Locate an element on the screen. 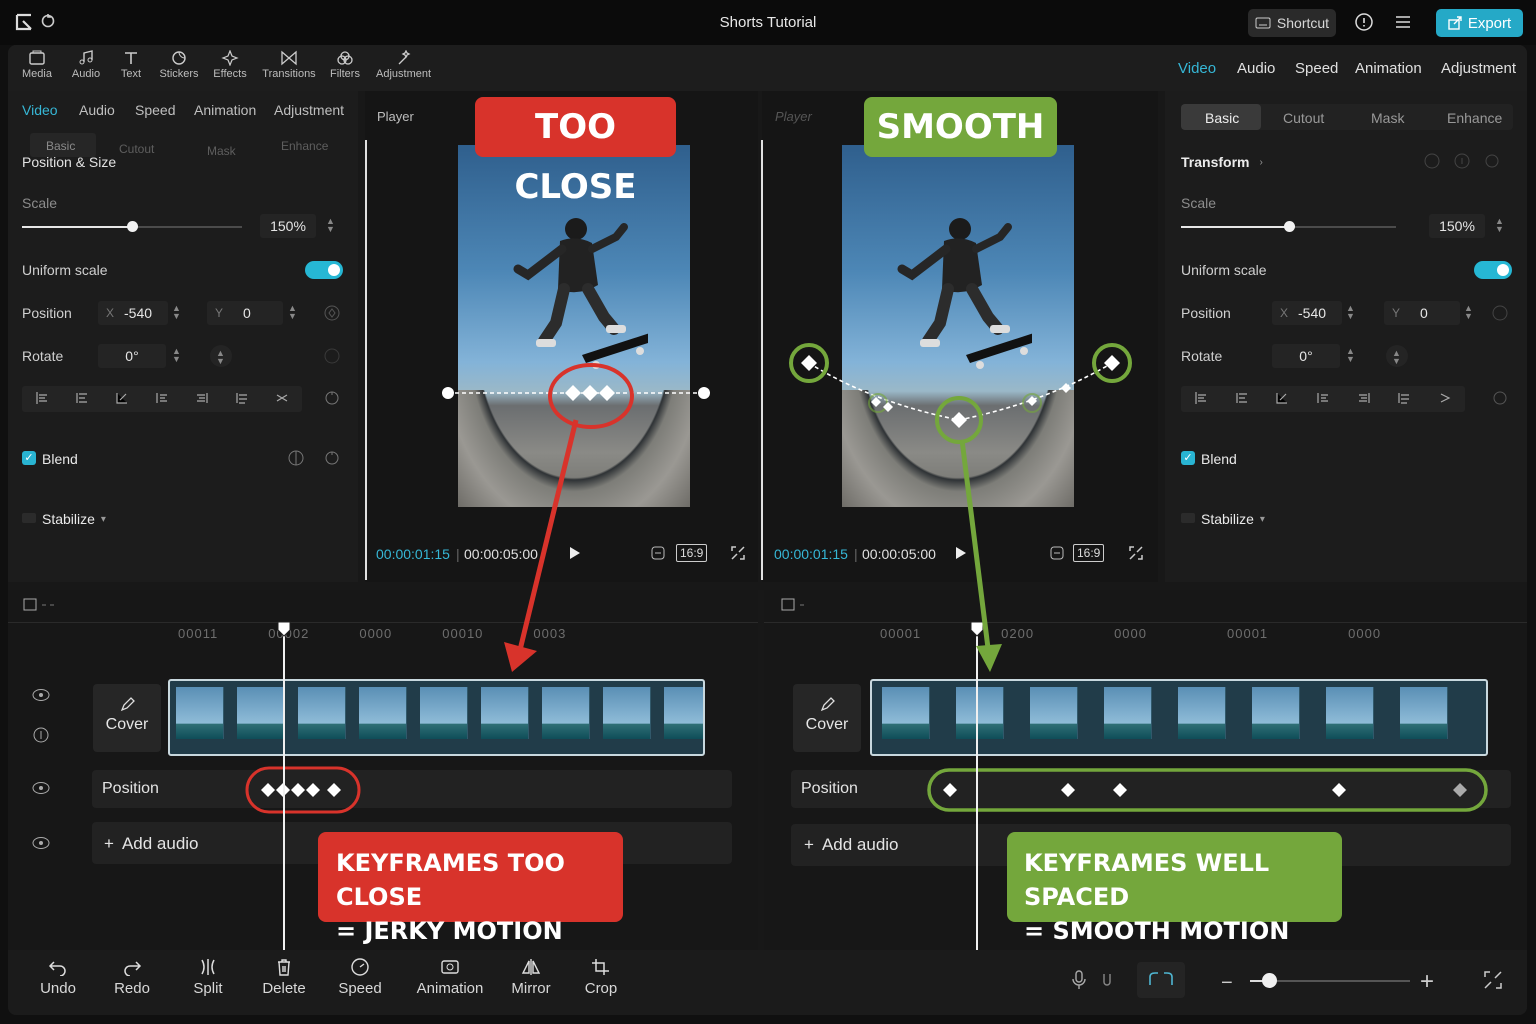  right-pos-y-stepper: ▲ ▼ is located at coordinates (1468, 312).